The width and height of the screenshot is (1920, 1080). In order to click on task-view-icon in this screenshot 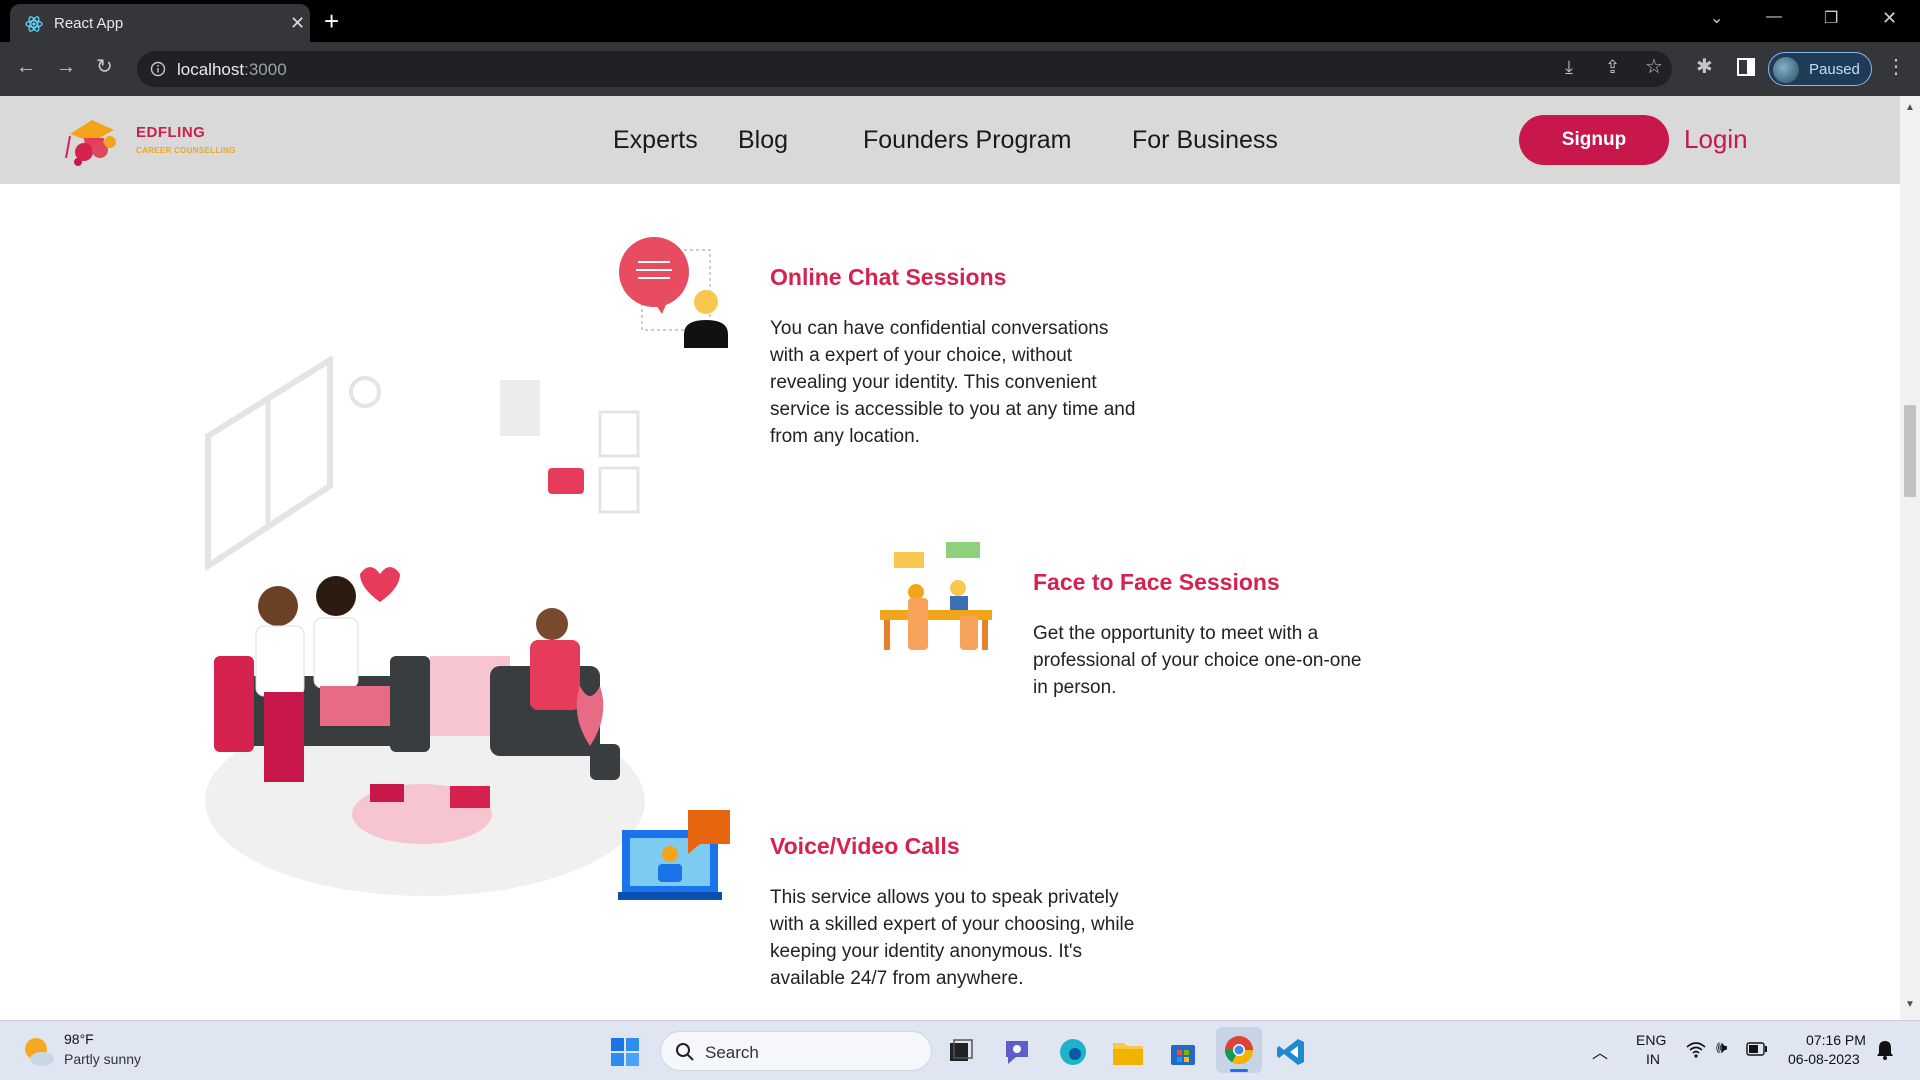, I will do `click(960, 1051)`.